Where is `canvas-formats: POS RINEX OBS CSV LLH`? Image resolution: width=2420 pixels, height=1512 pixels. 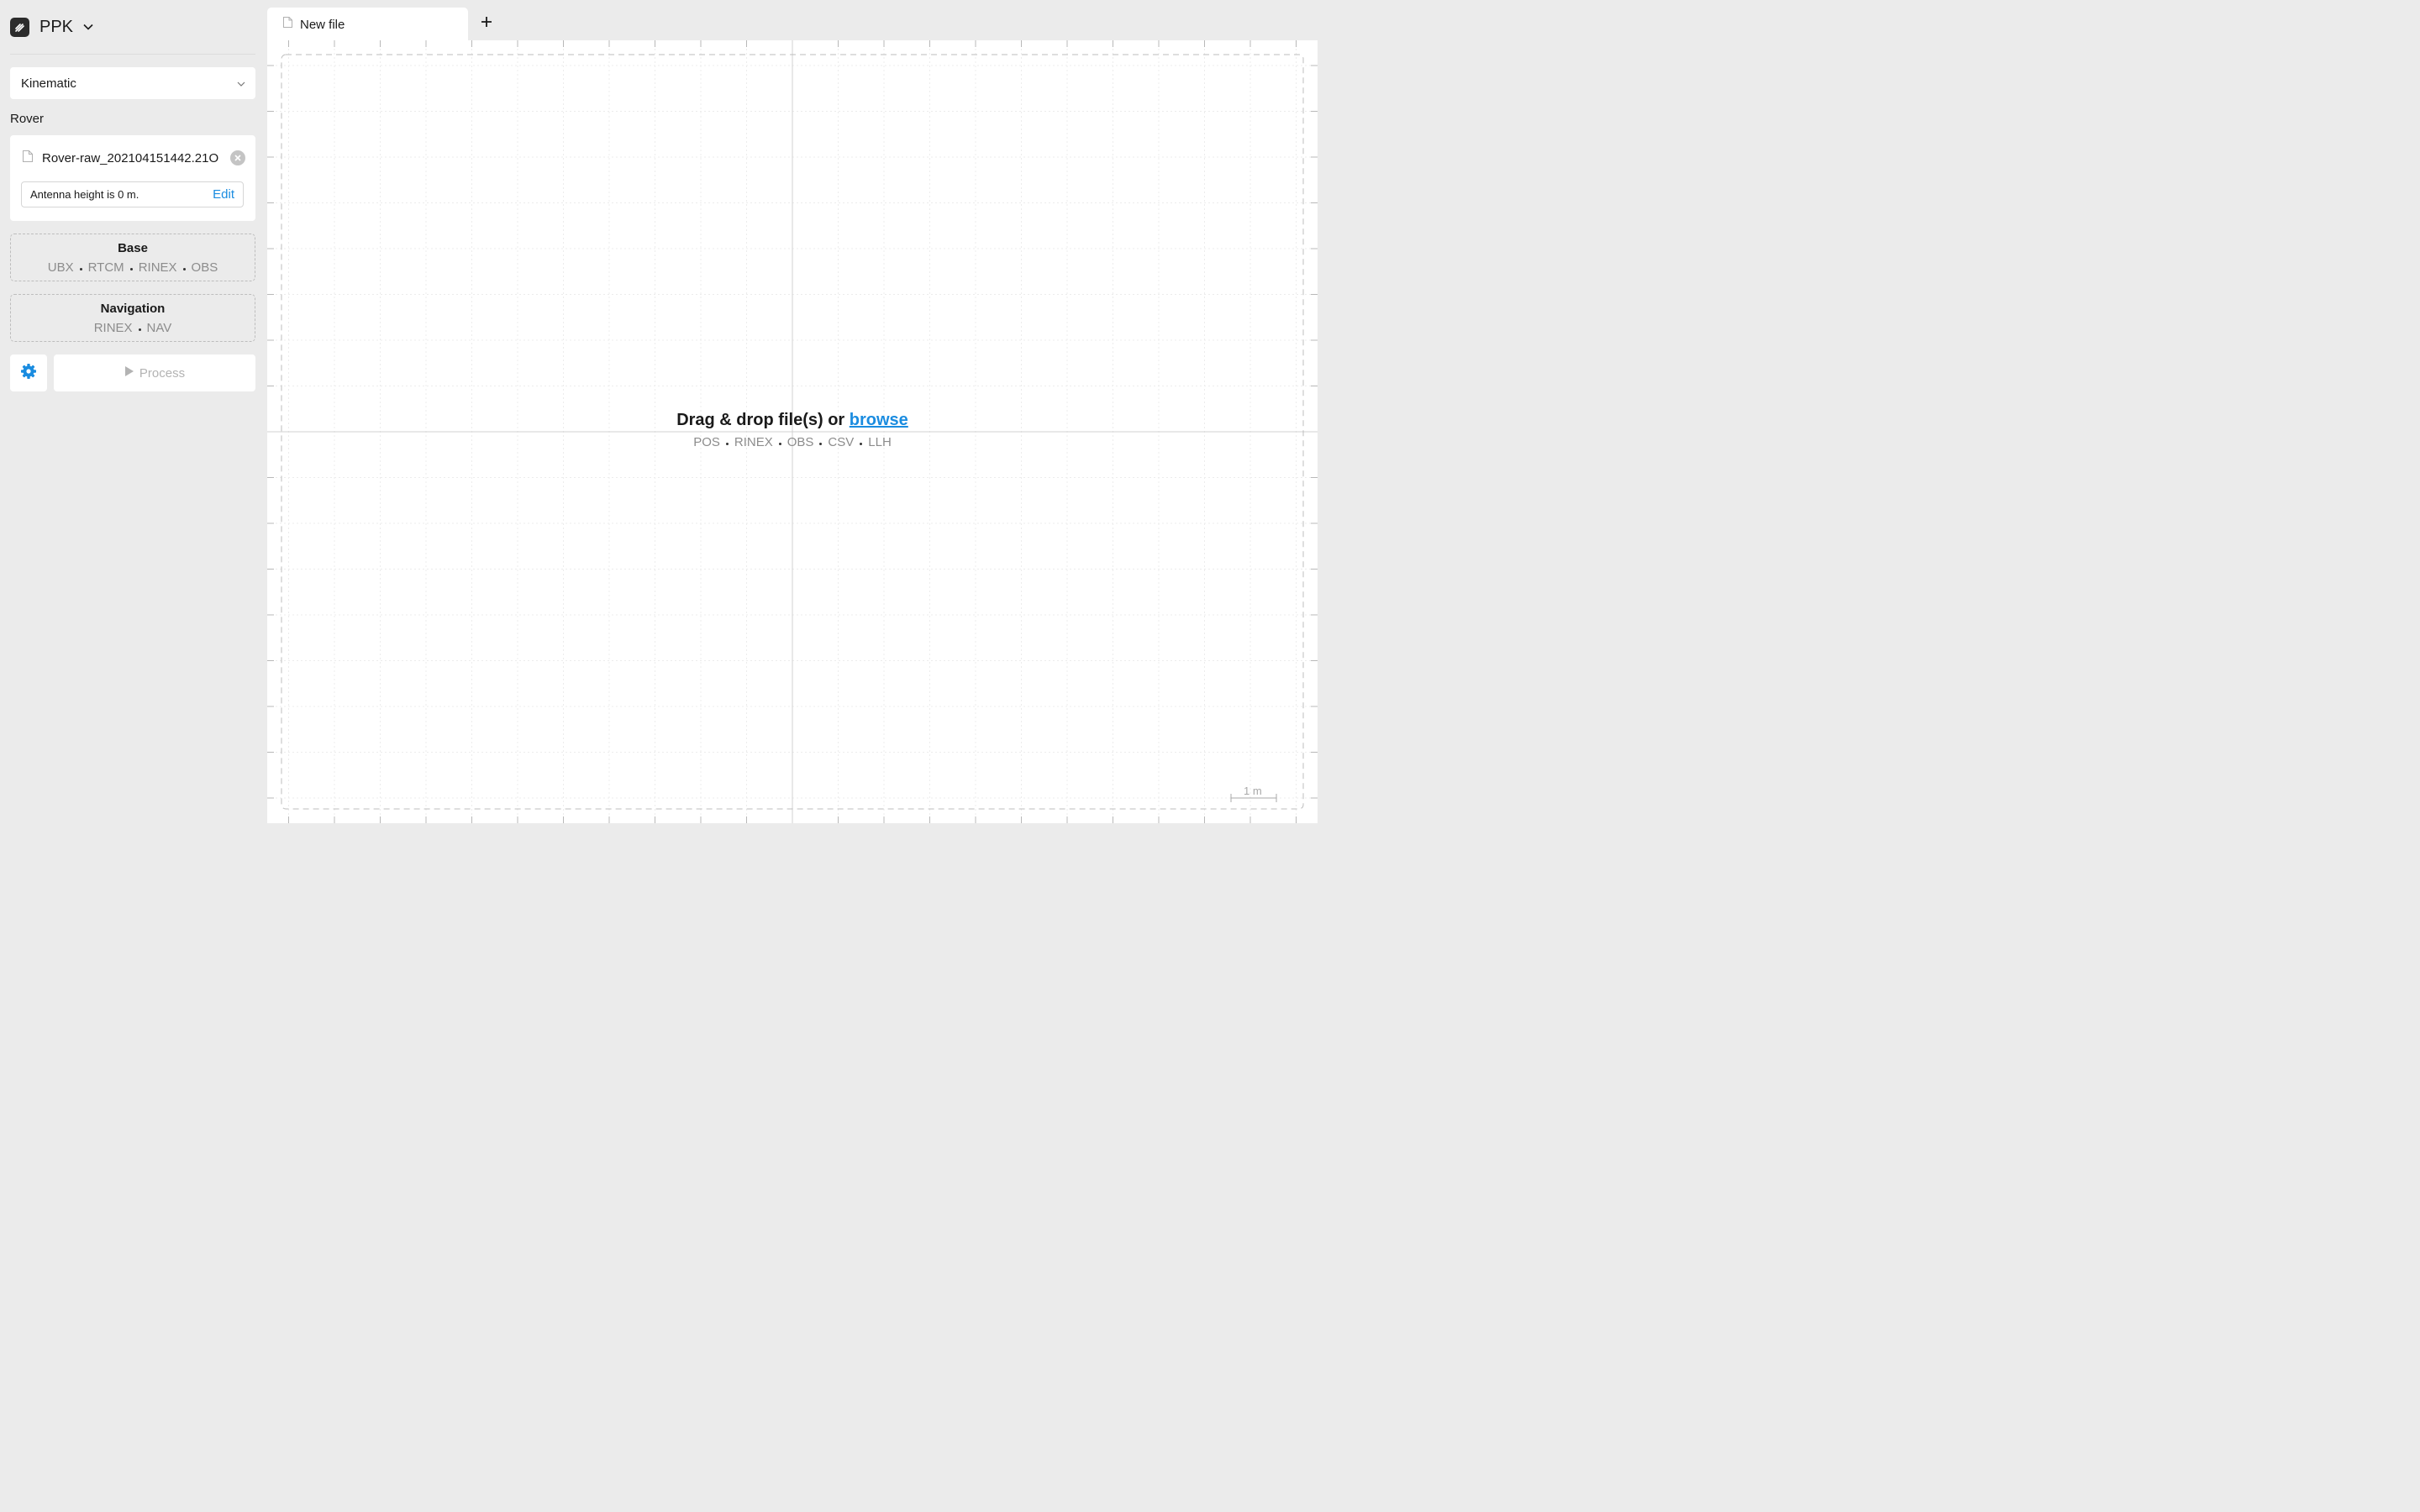 canvas-formats: POS RINEX OBS CSV LLH is located at coordinates (793, 442).